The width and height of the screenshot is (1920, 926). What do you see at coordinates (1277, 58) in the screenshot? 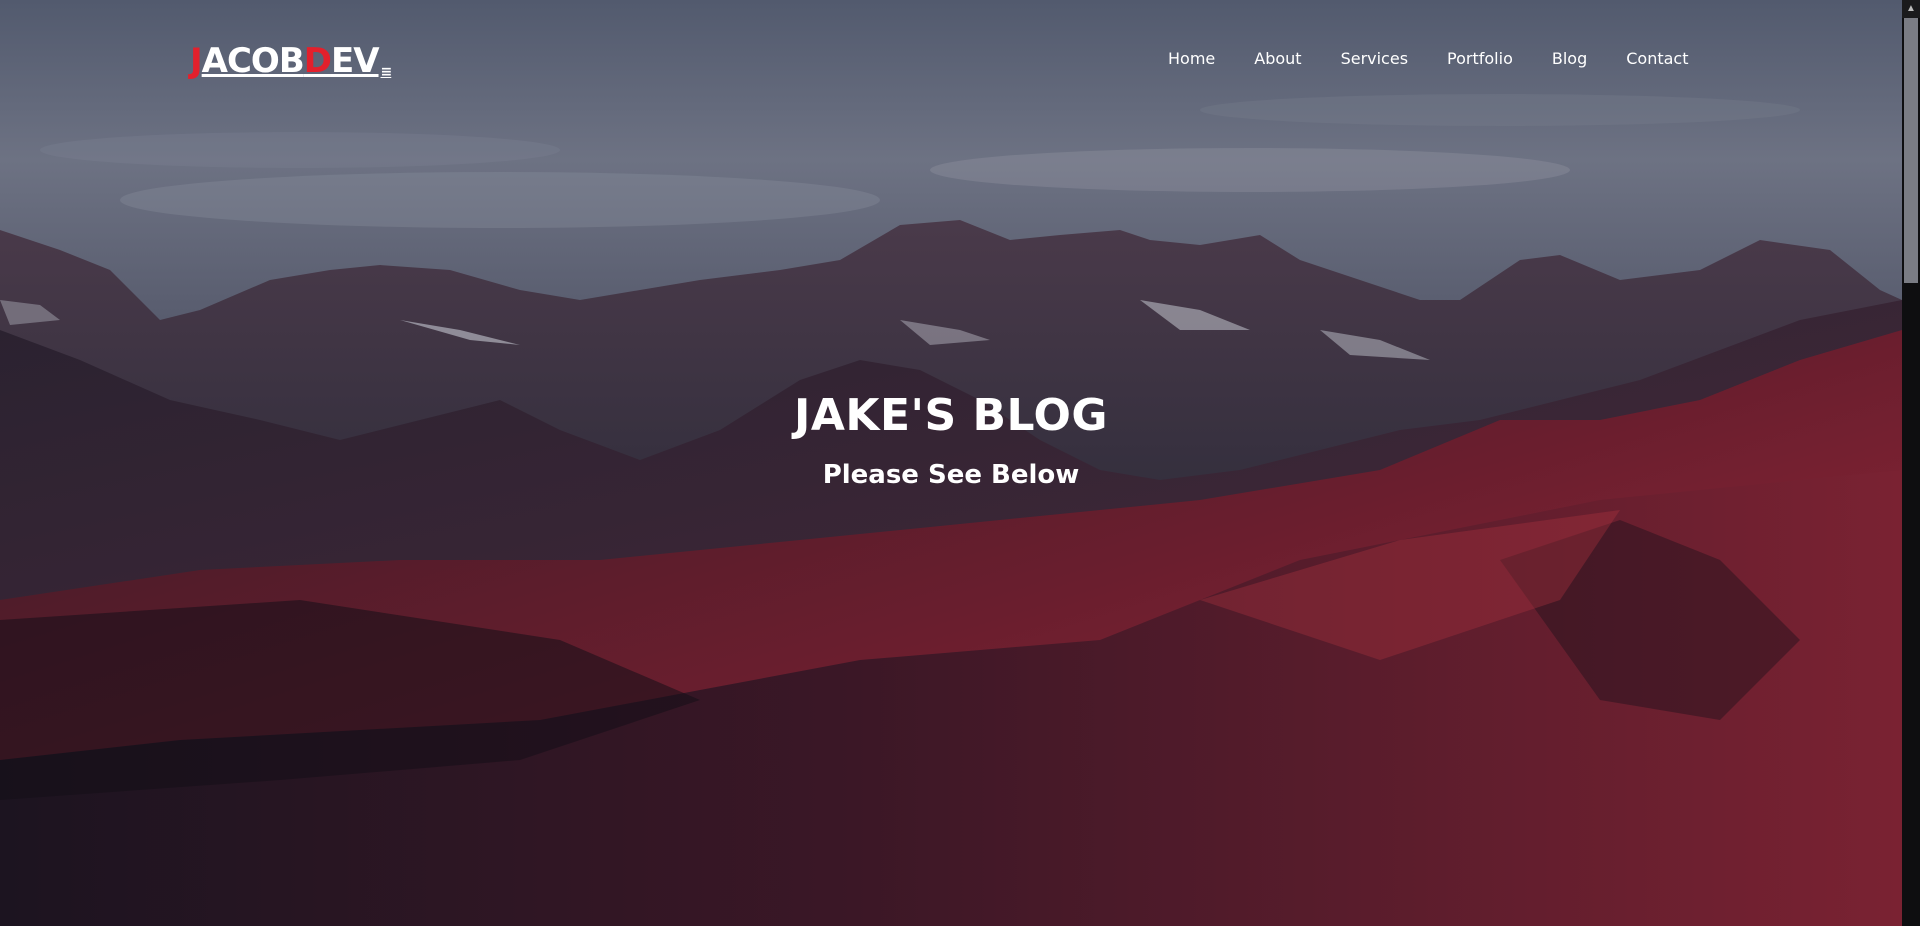
I see `nav-link-about: About` at bounding box center [1277, 58].